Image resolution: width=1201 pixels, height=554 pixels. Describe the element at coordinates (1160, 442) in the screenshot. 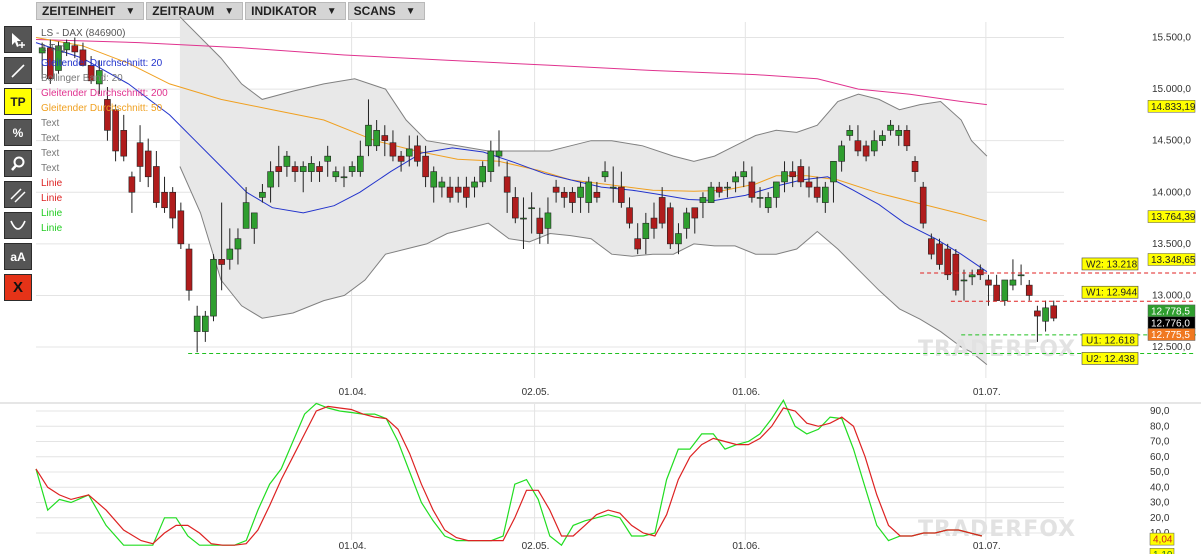

I see `stoch-y-tick-label: 70,0` at that location.